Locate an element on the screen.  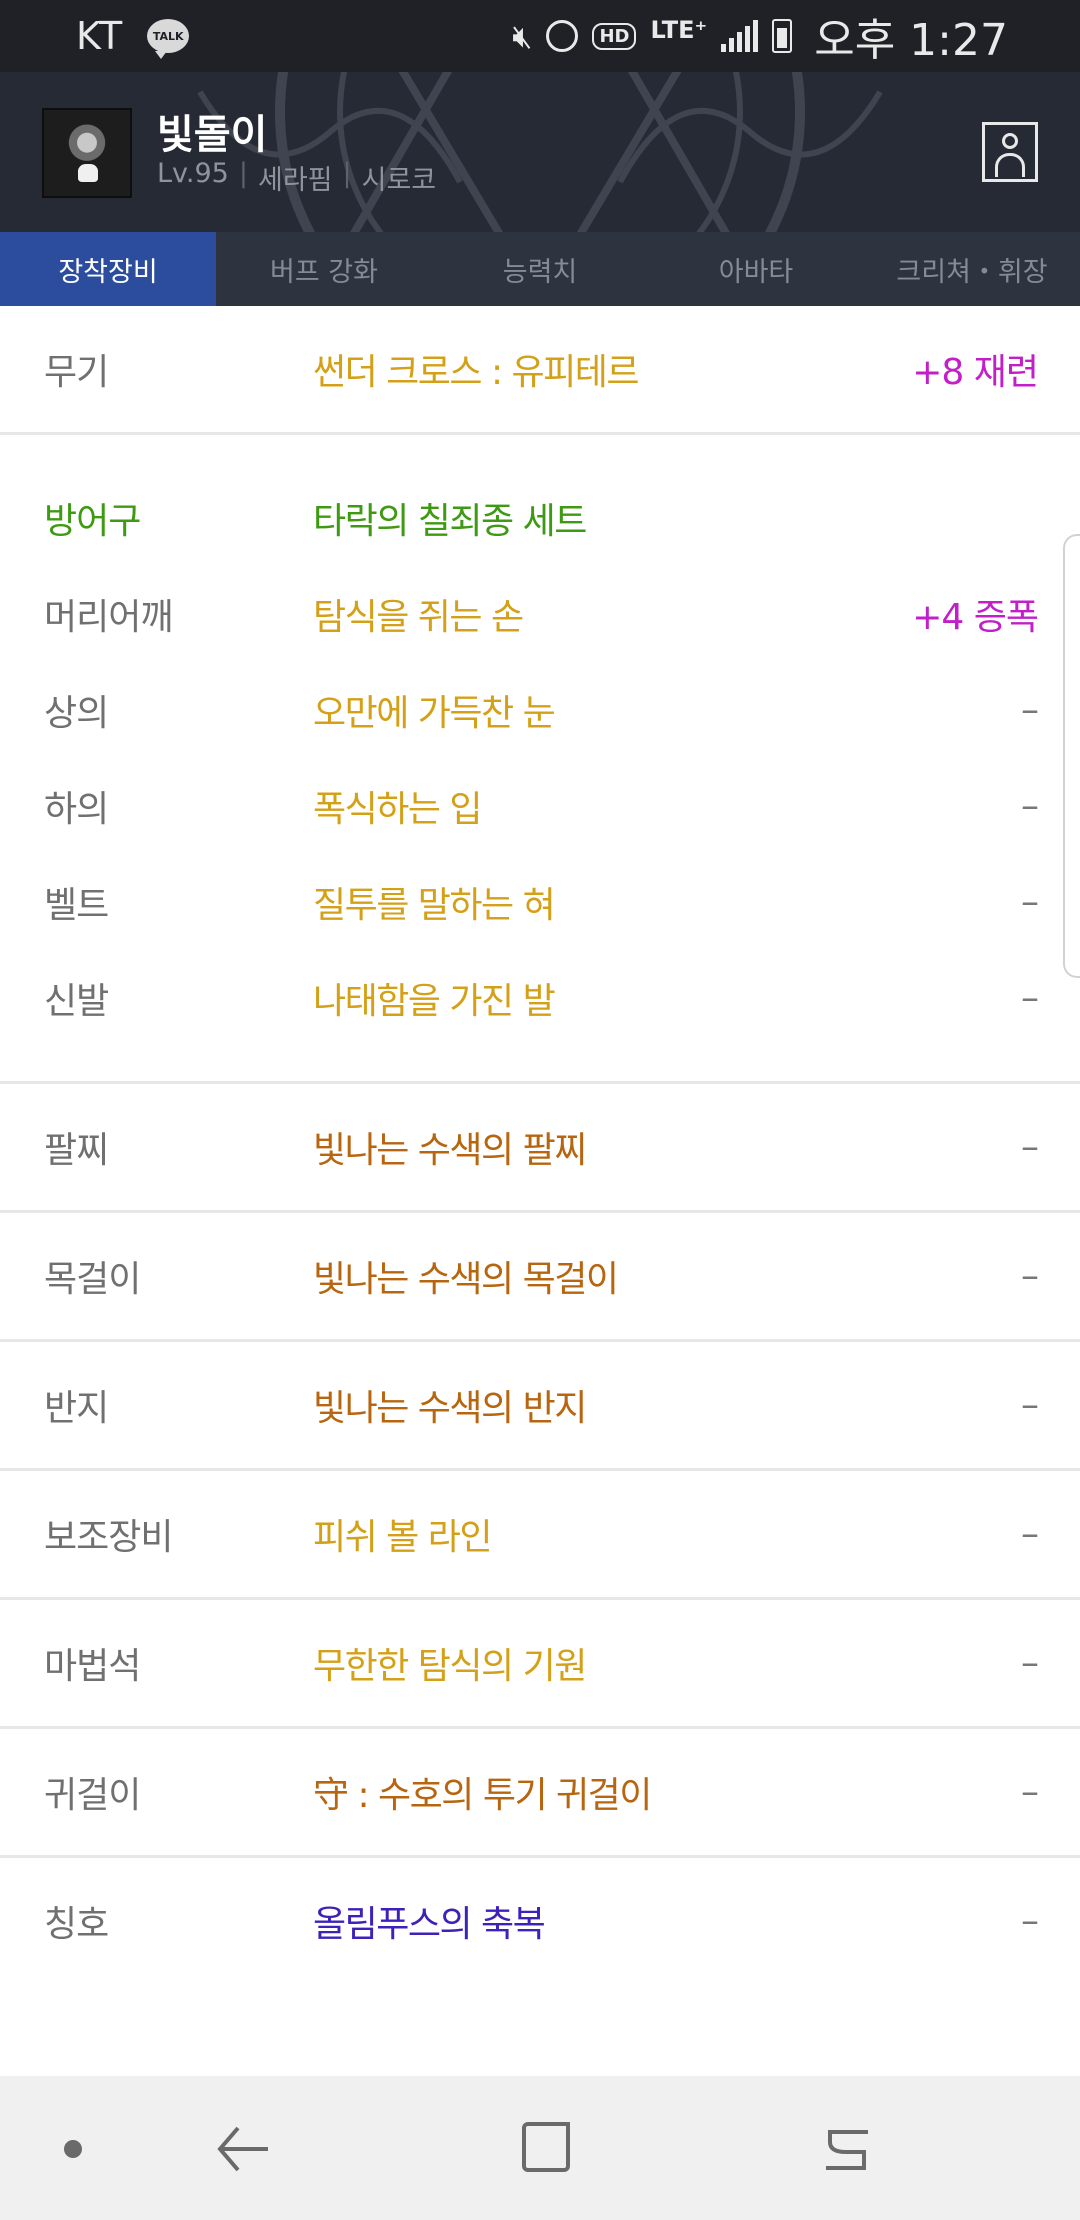
enhance-value: +8 재련 is located at coordinates (975, 372).